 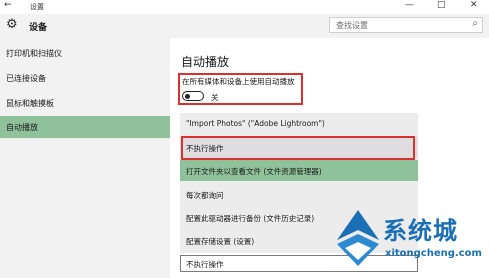 What do you see at coordinates (474, 5) in the screenshot?
I see `close-button: ✕` at bounding box center [474, 5].